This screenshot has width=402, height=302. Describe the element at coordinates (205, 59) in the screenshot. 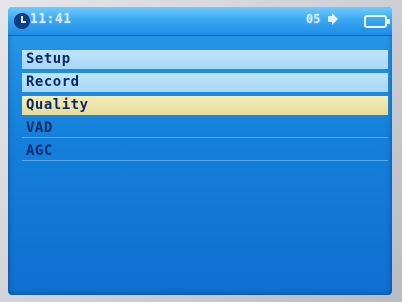

I see `menu-item-setup: Setup` at that location.